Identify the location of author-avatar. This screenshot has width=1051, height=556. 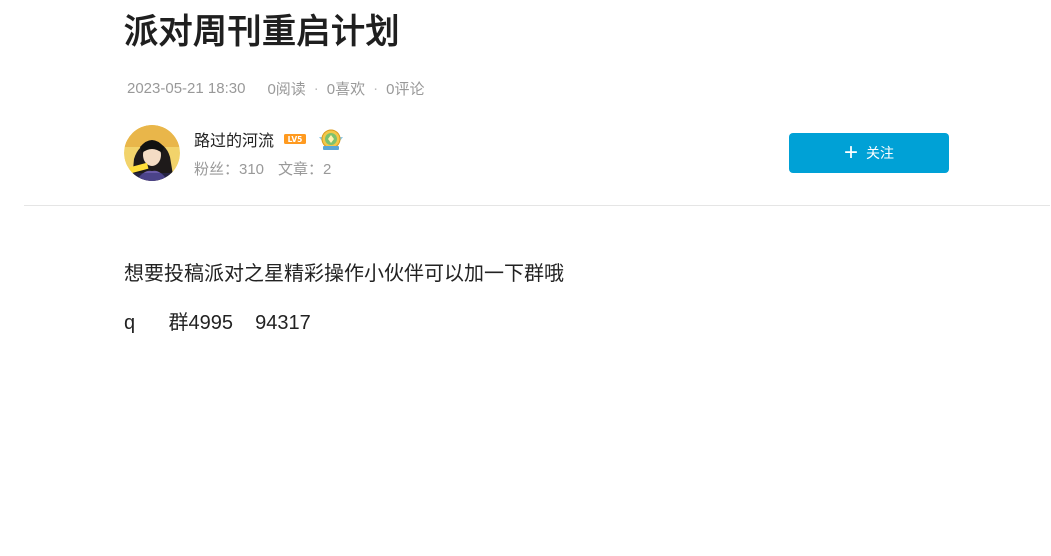
(152, 153).